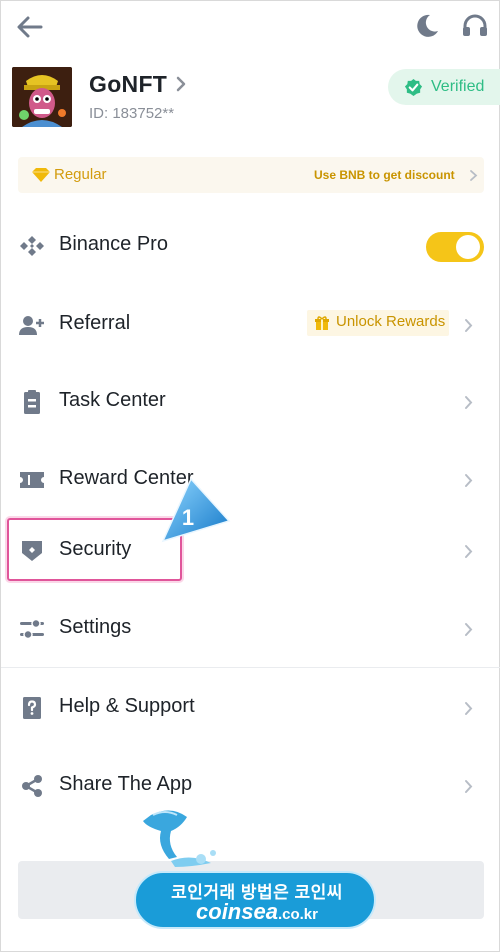 This screenshot has width=500, height=952. Describe the element at coordinates (32, 708) in the screenshot. I see `help-icon` at that location.